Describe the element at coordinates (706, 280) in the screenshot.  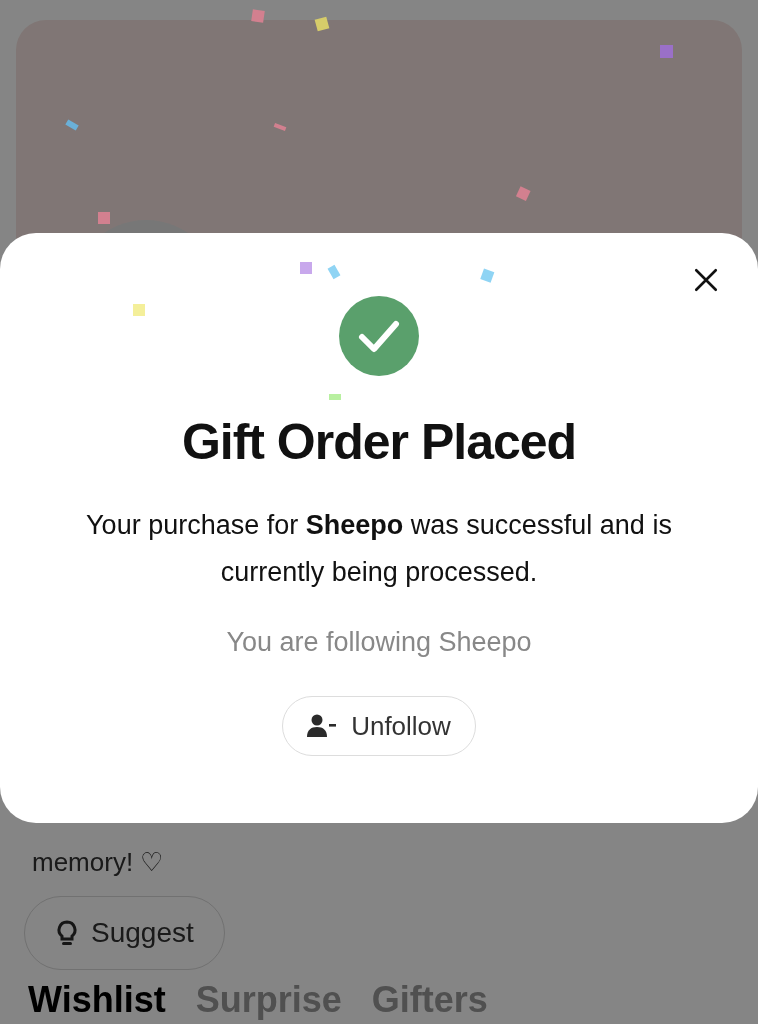
I see `close-button` at that location.